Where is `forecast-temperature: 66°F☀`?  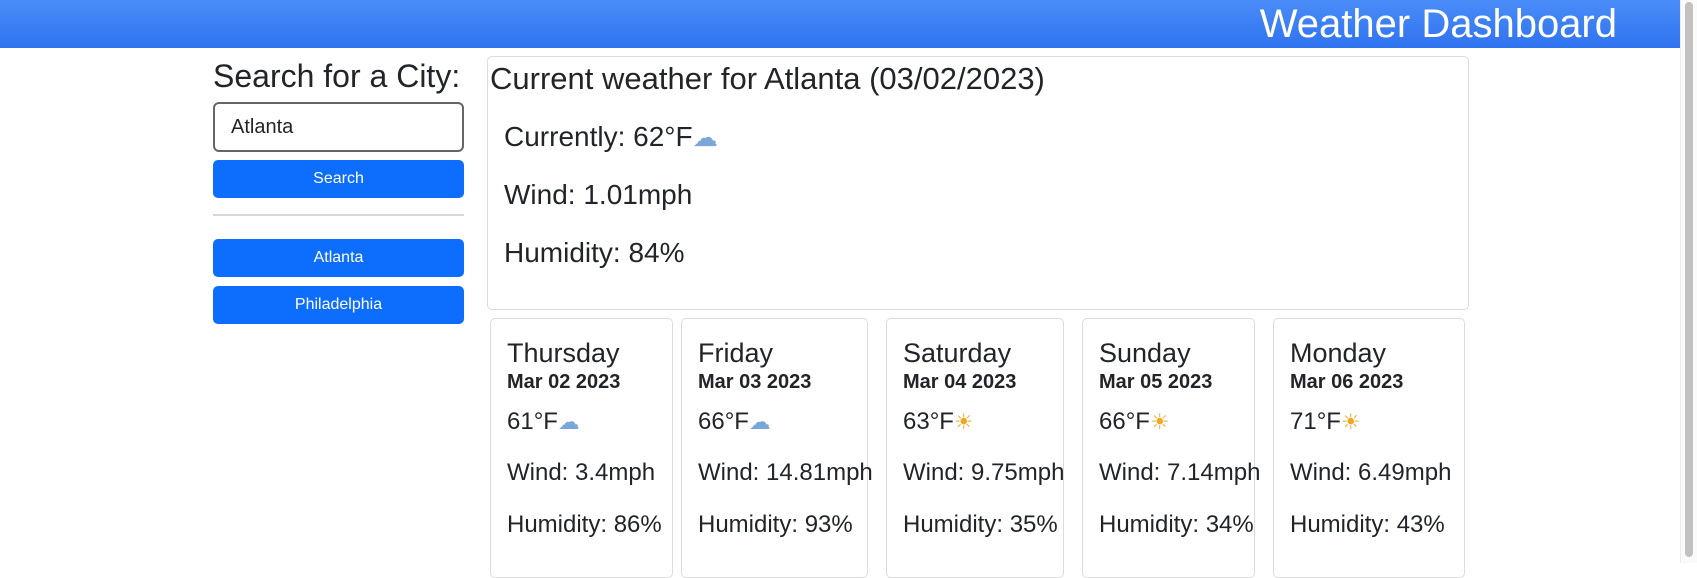 forecast-temperature: 66°F☀ is located at coordinates (1134, 422).